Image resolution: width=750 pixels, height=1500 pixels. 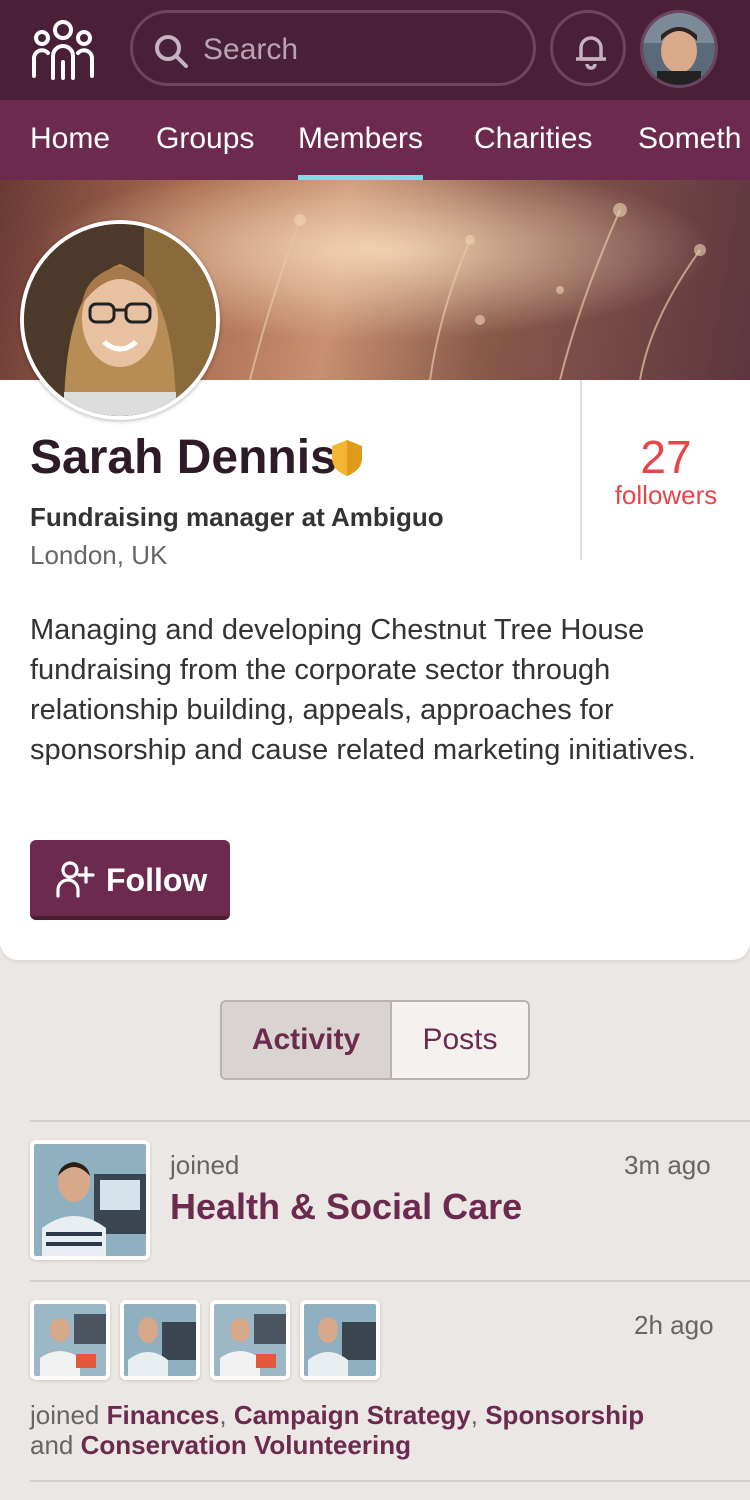 I want to click on profile-job-title: Fundraising manager at Ambiguo, so click(x=237, y=517).